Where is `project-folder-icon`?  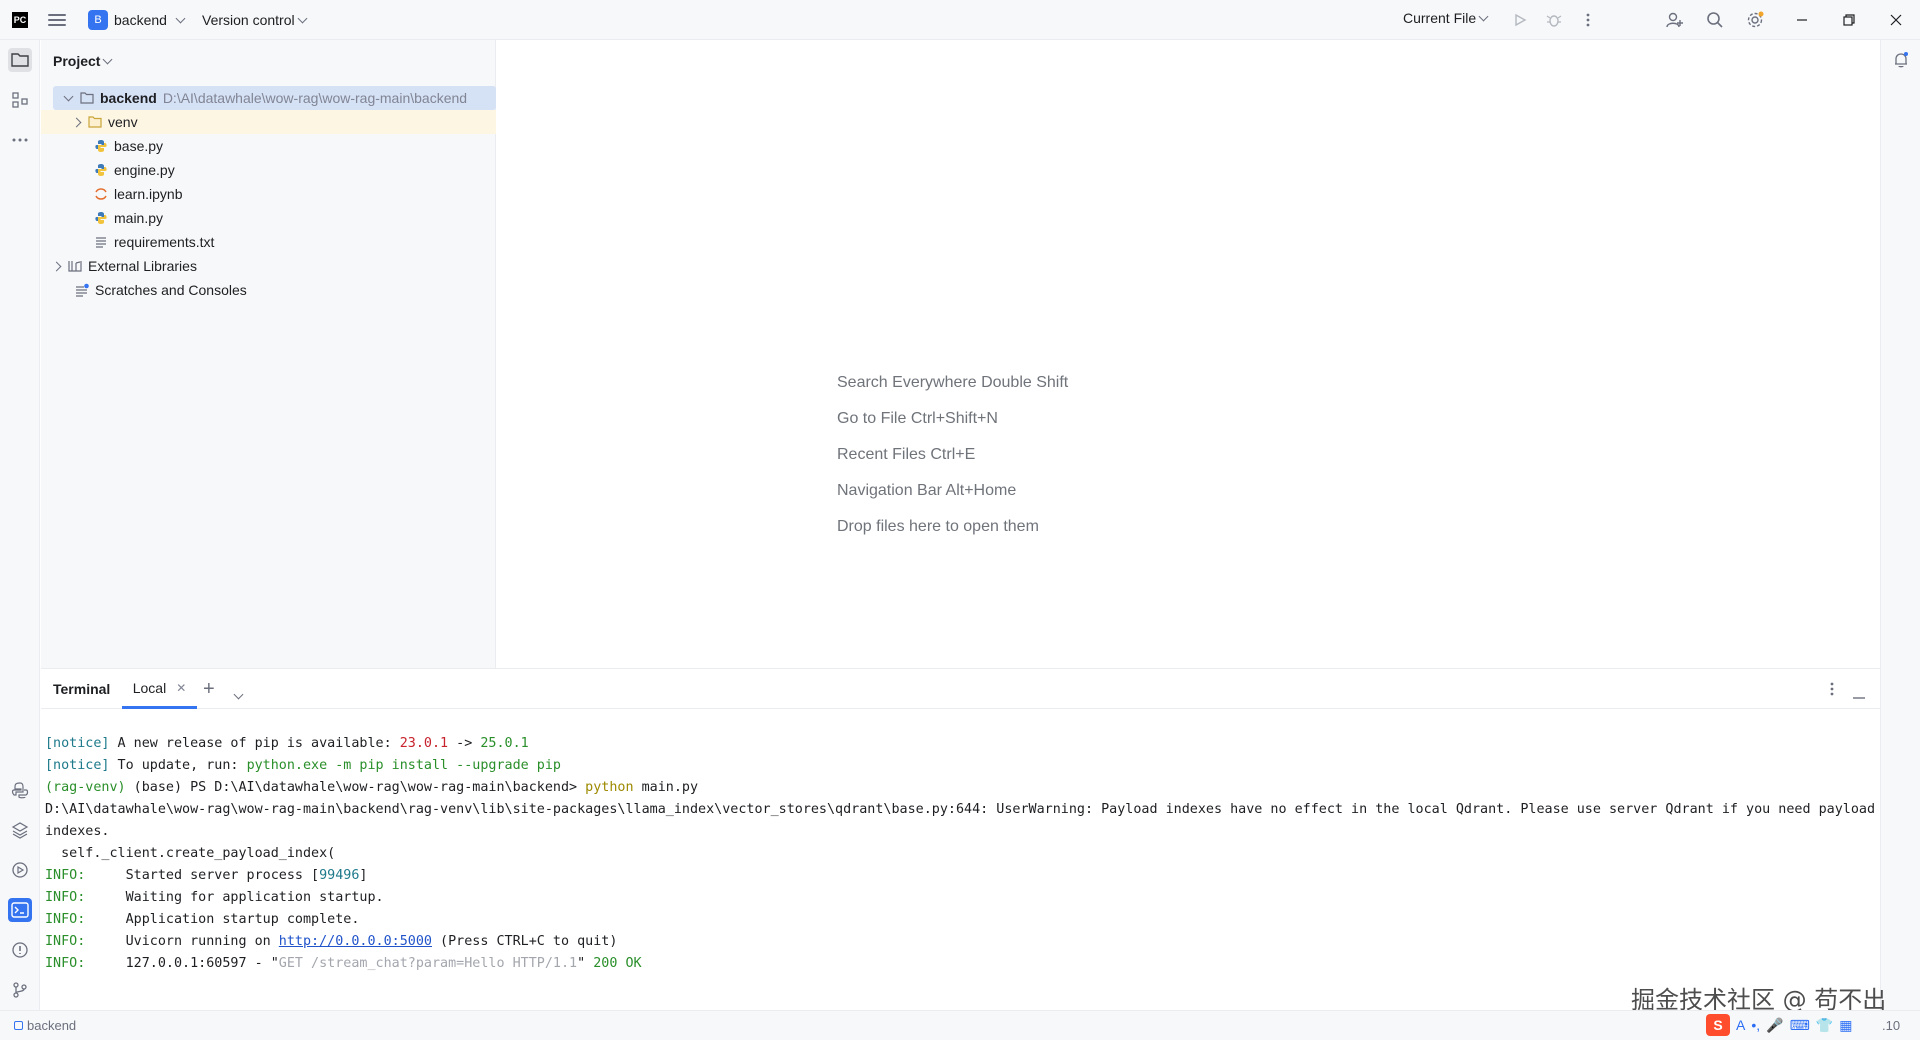 project-folder-icon is located at coordinates (20, 60).